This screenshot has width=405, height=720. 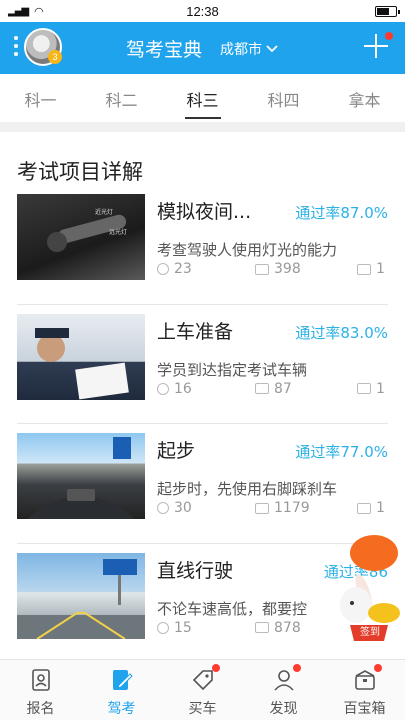 I want to click on subject-tabs: 科一 科二 科三 科四 拿本, so click(x=202, y=98).